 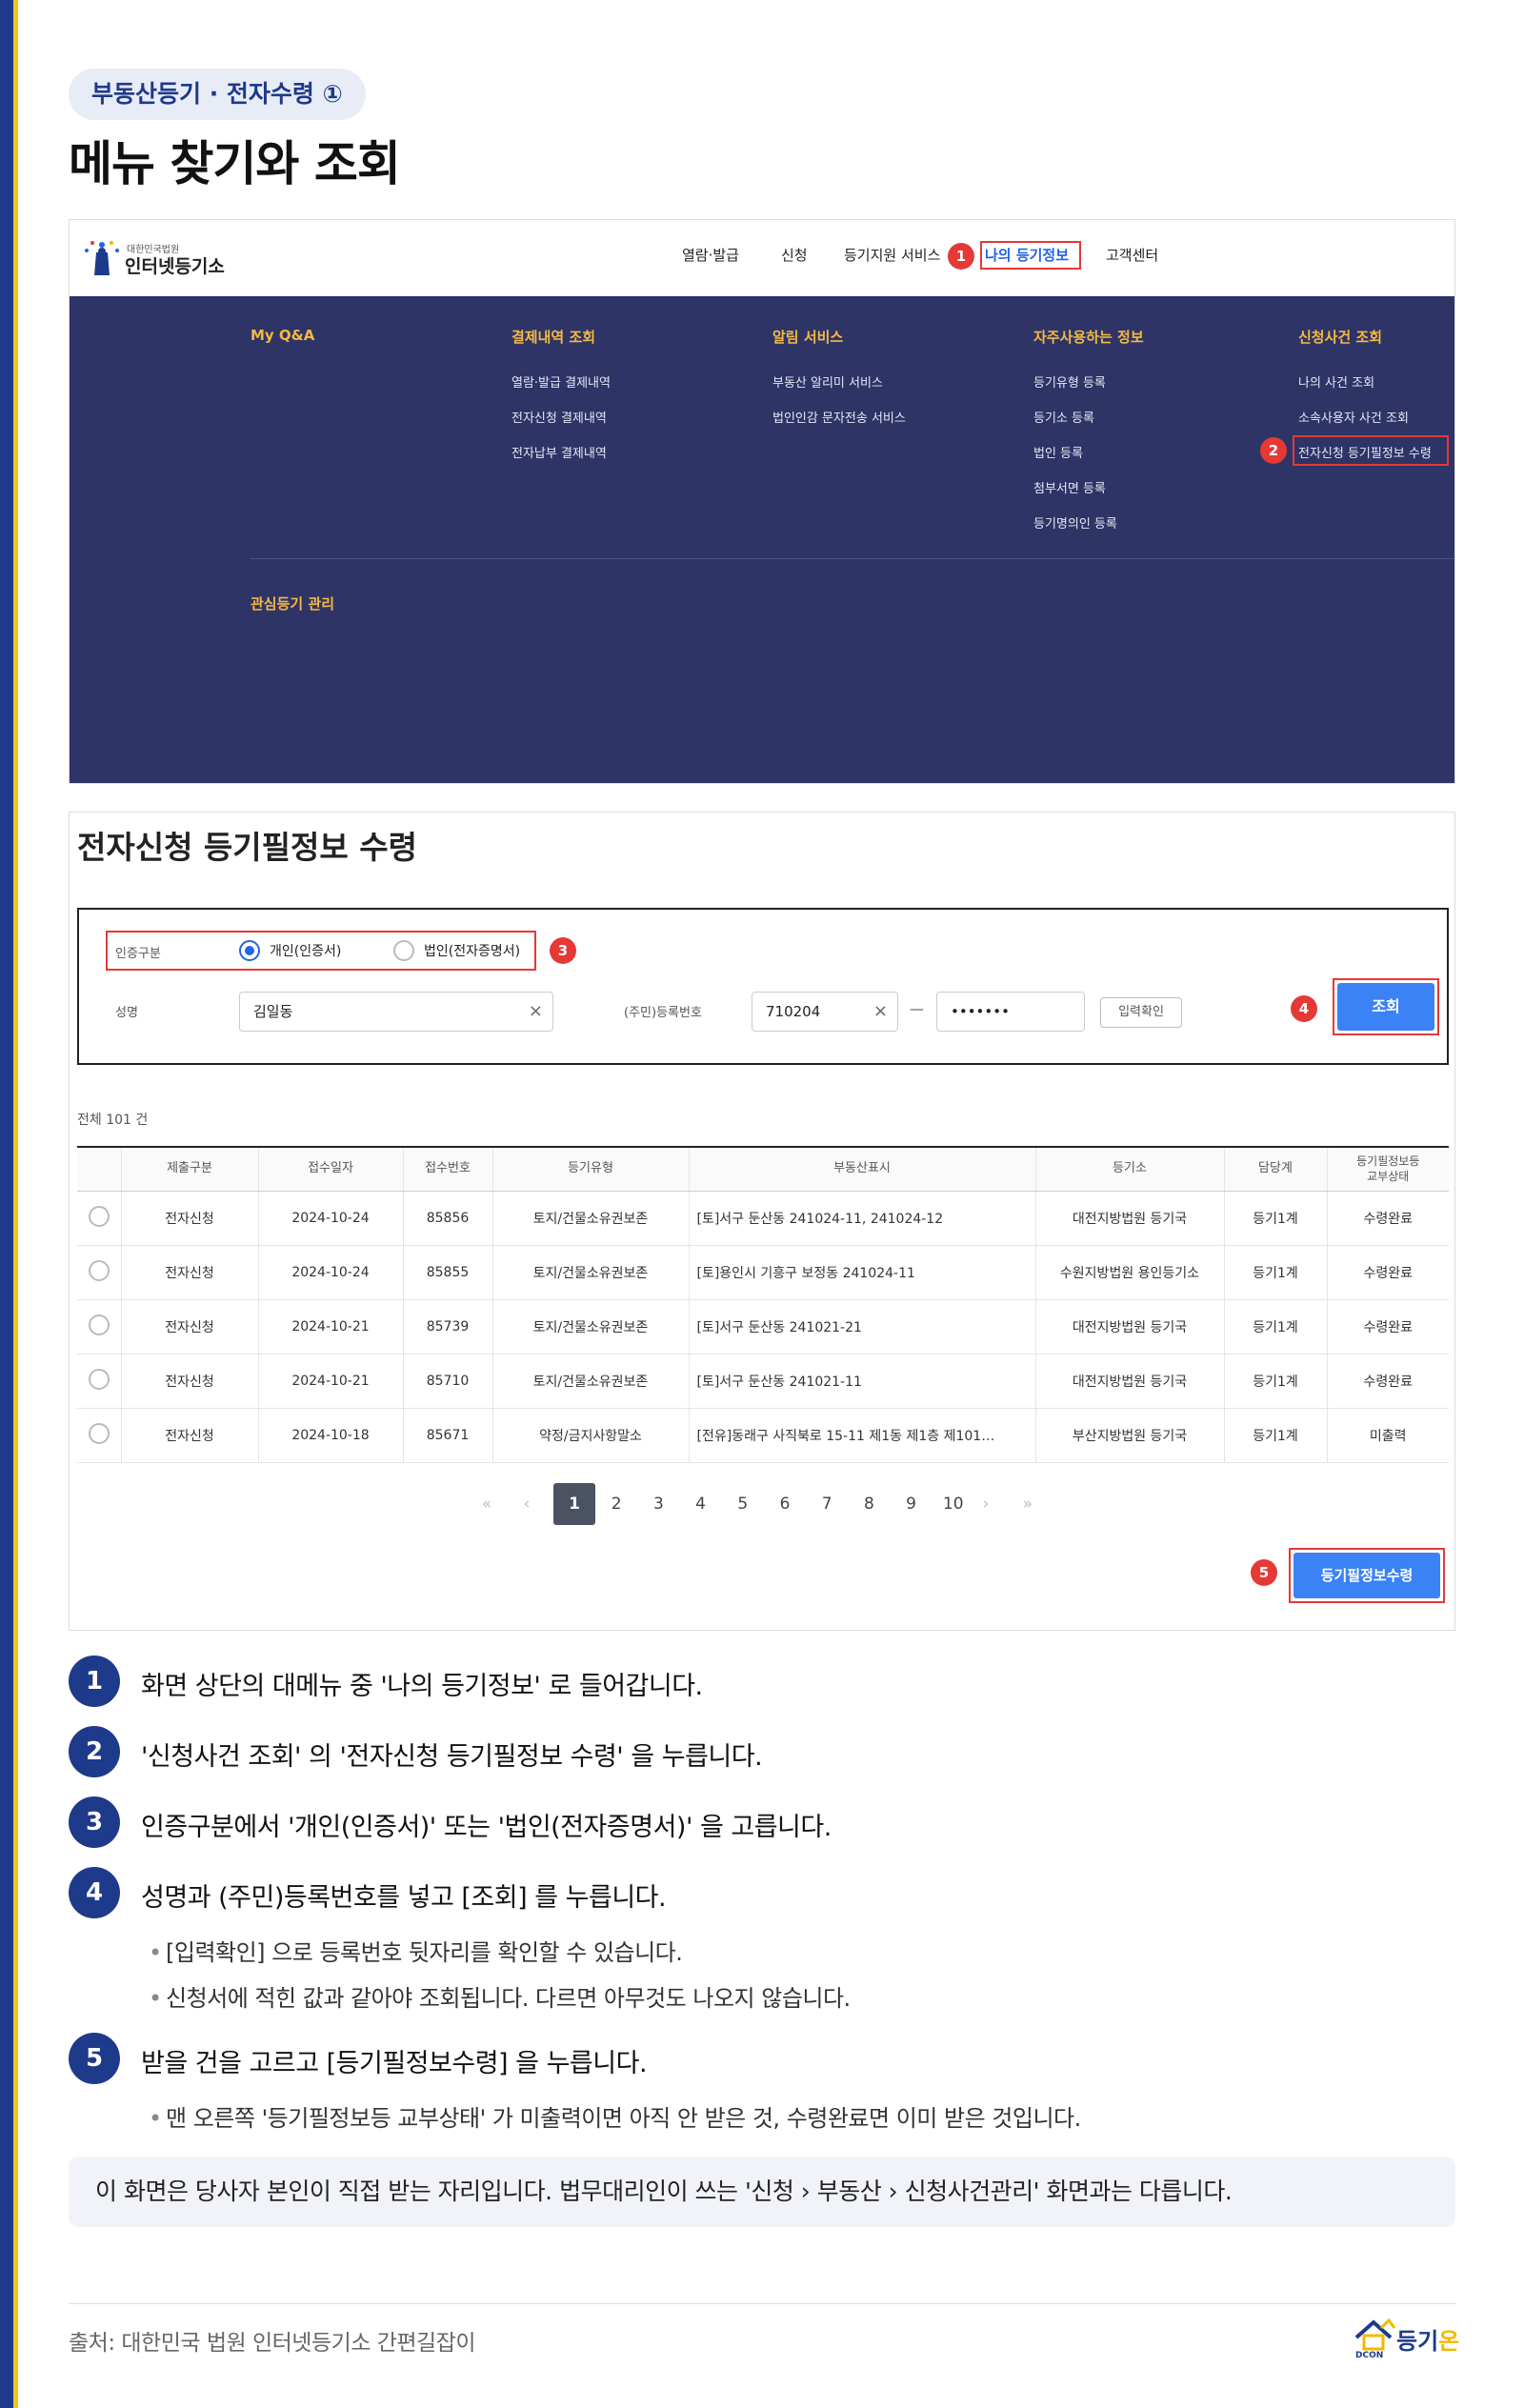 What do you see at coordinates (880, 1012) in the screenshot?
I see `clear-id-icon: ×` at bounding box center [880, 1012].